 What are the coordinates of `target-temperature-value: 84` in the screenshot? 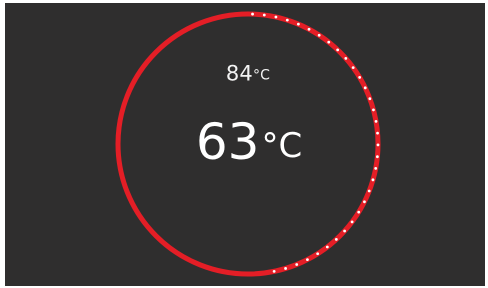 It's located at (239, 73).